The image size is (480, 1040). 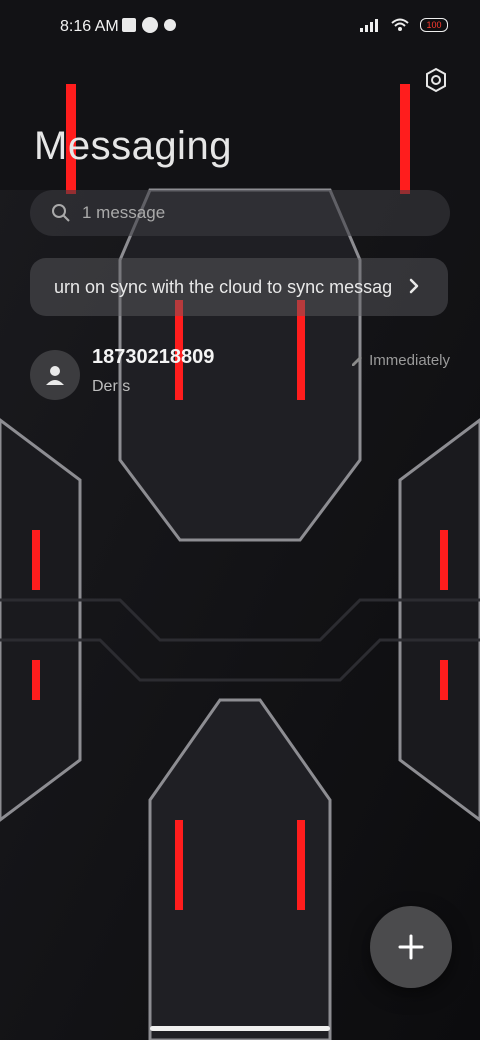 What do you see at coordinates (369, 25) in the screenshot?
I see `signal-icon` at bounding box center [369, 25].